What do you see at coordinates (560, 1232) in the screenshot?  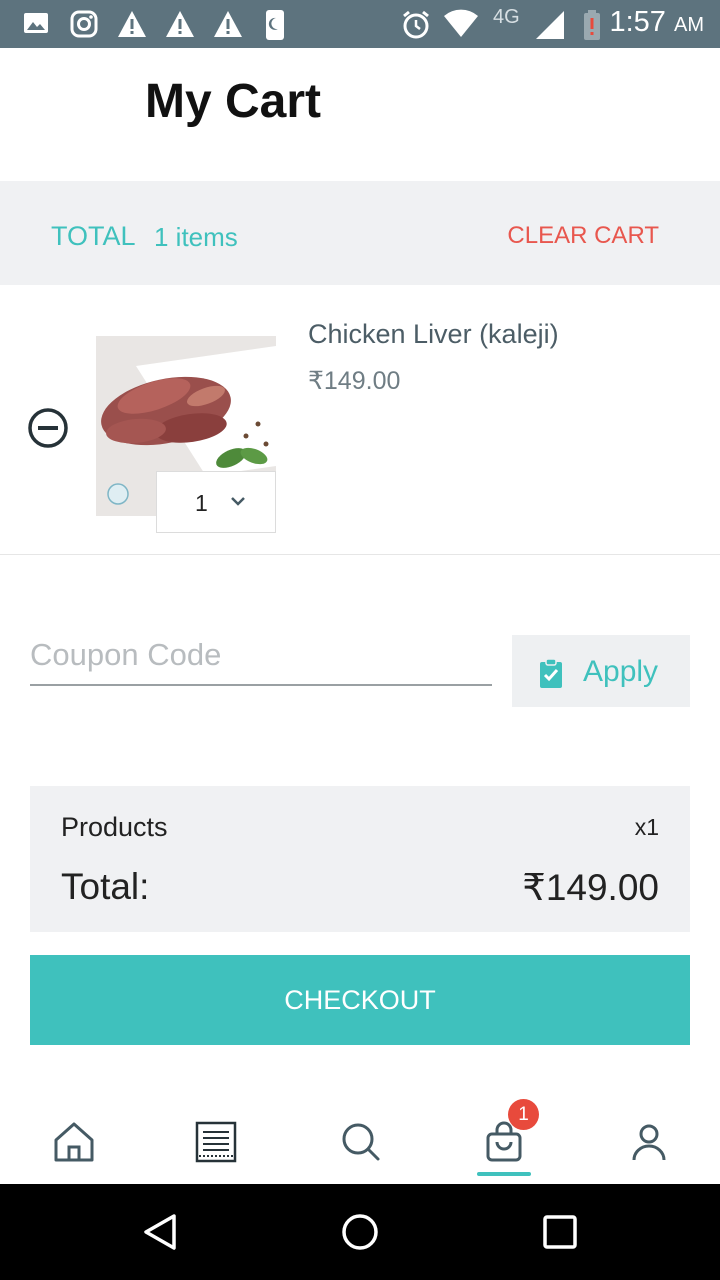 I see `recents-icon` at bounding box center [560, 1232].